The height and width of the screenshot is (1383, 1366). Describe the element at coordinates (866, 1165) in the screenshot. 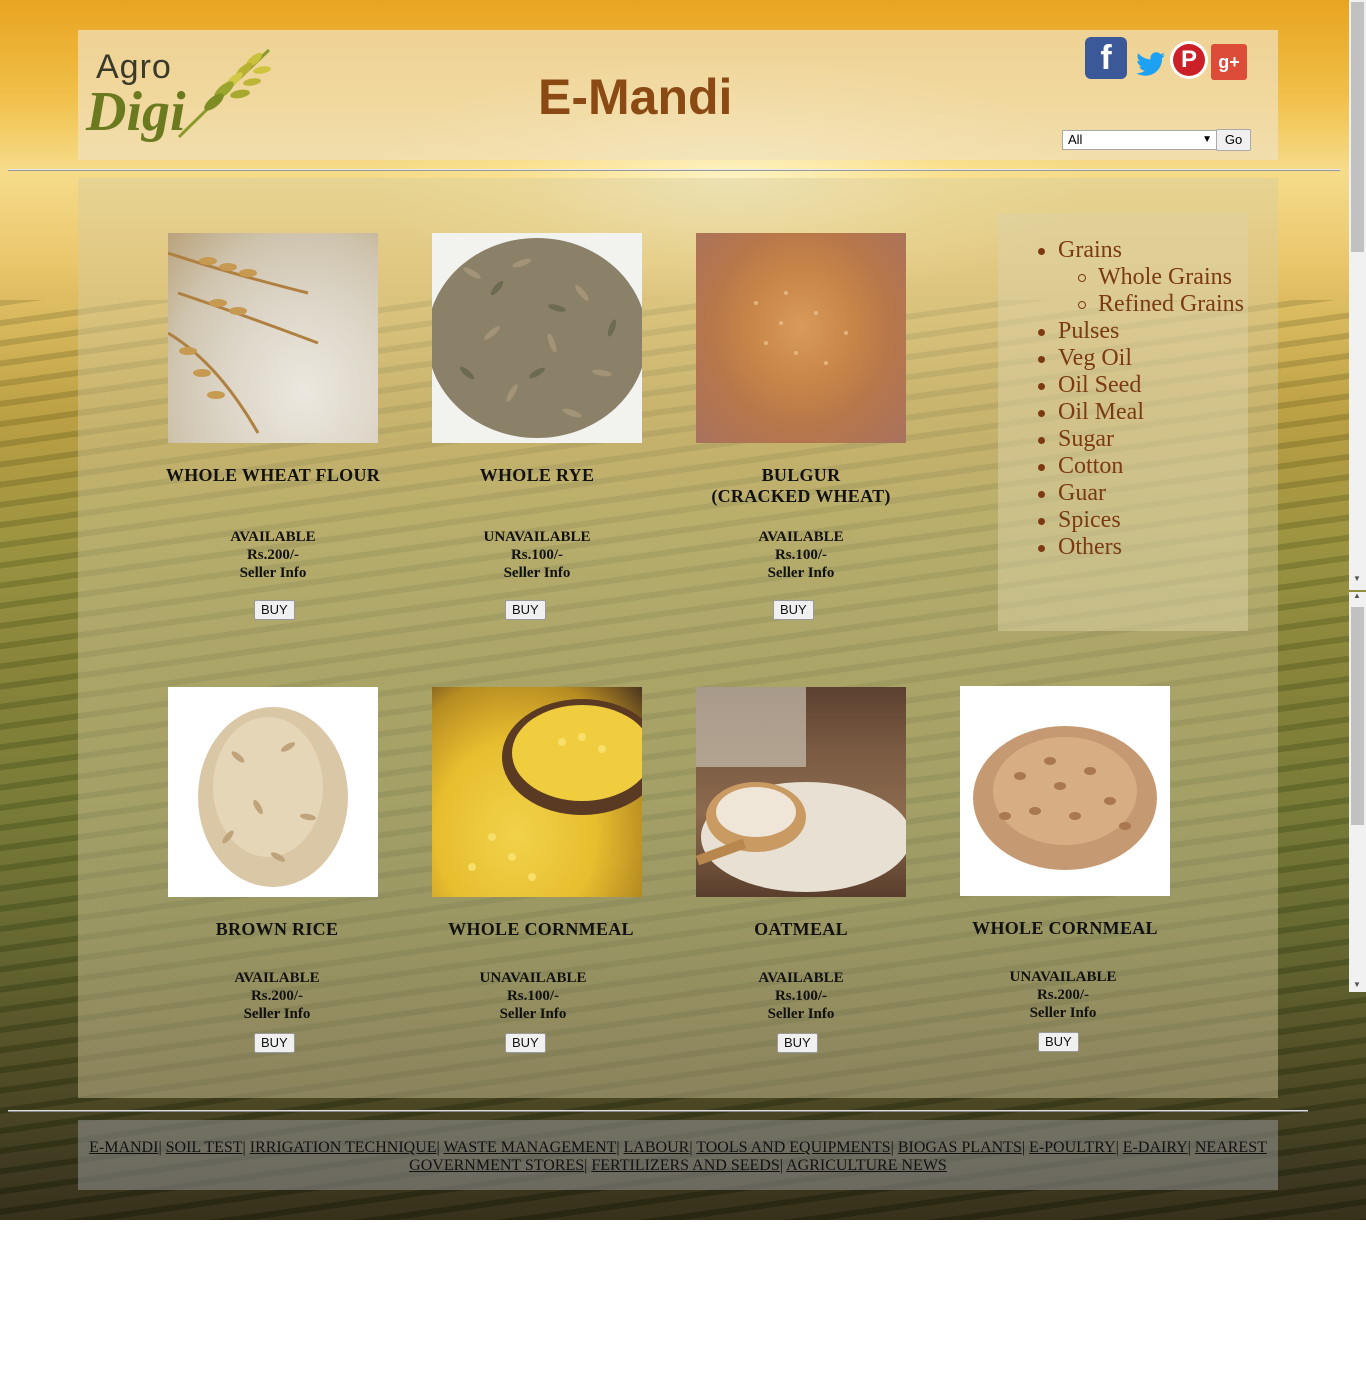

I see `footer-link-agriculture-news: AGRICULTURE NEWS` at that location.